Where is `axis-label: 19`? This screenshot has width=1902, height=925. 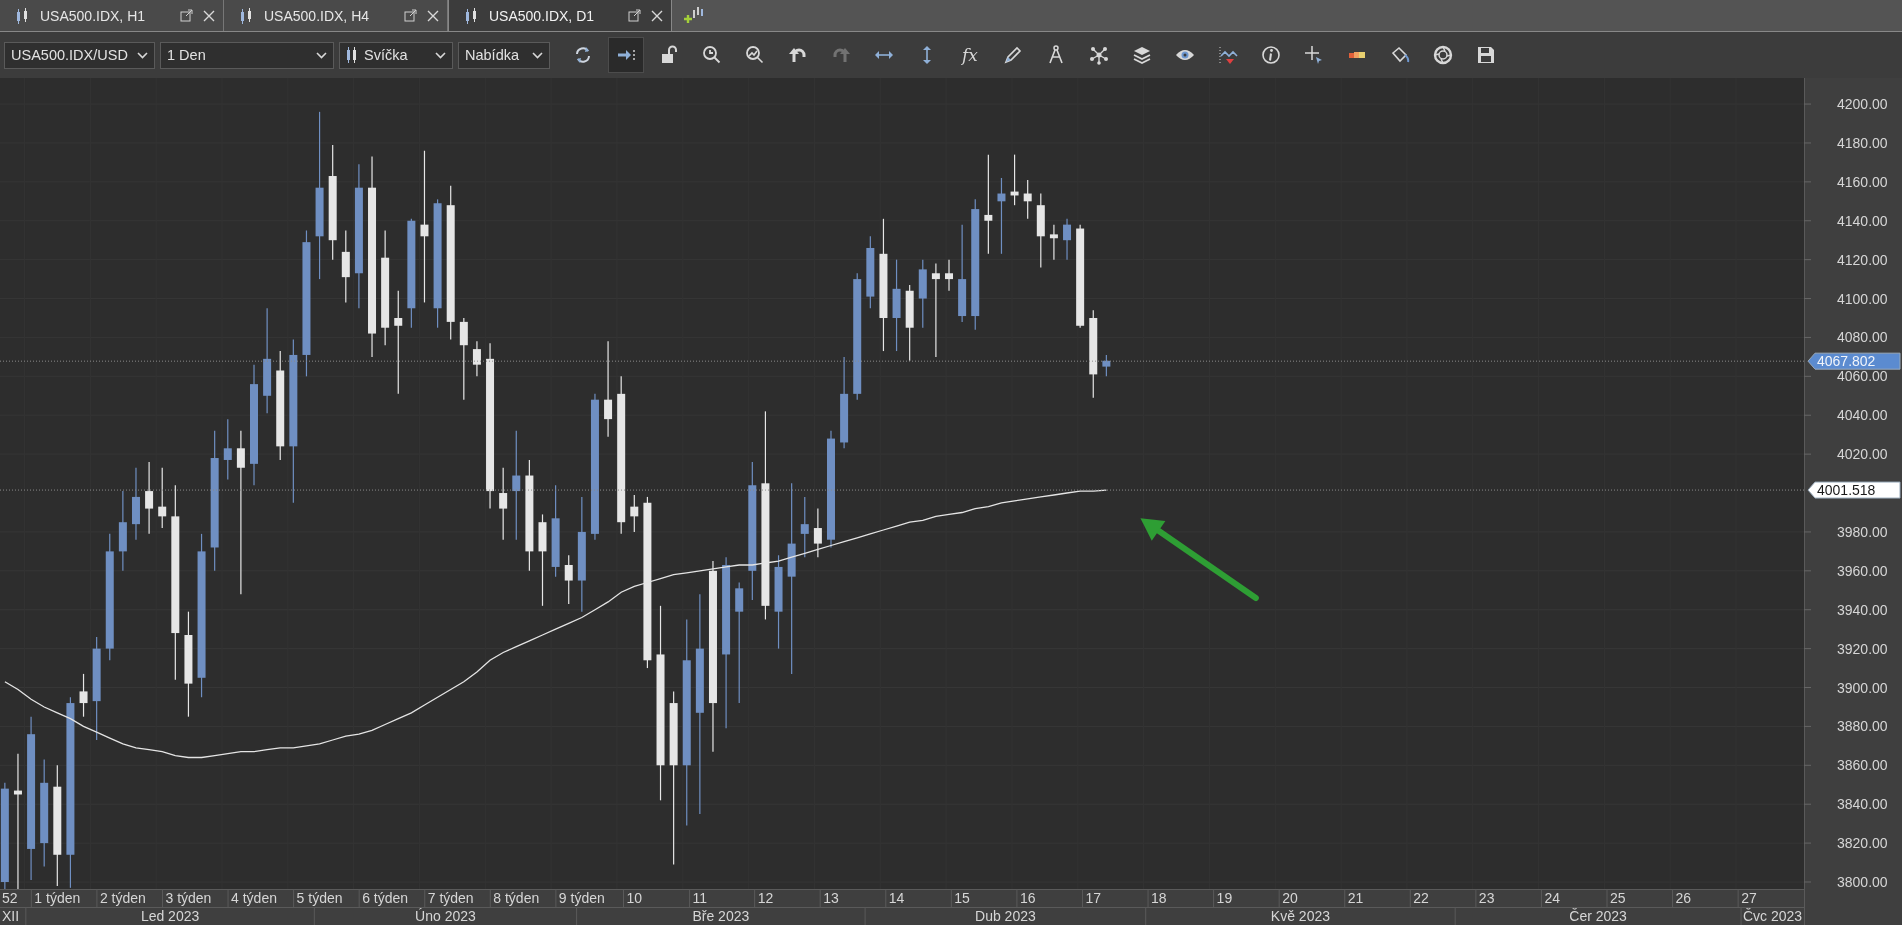 axis-label: 19 is located at coordinates (1224, 898).